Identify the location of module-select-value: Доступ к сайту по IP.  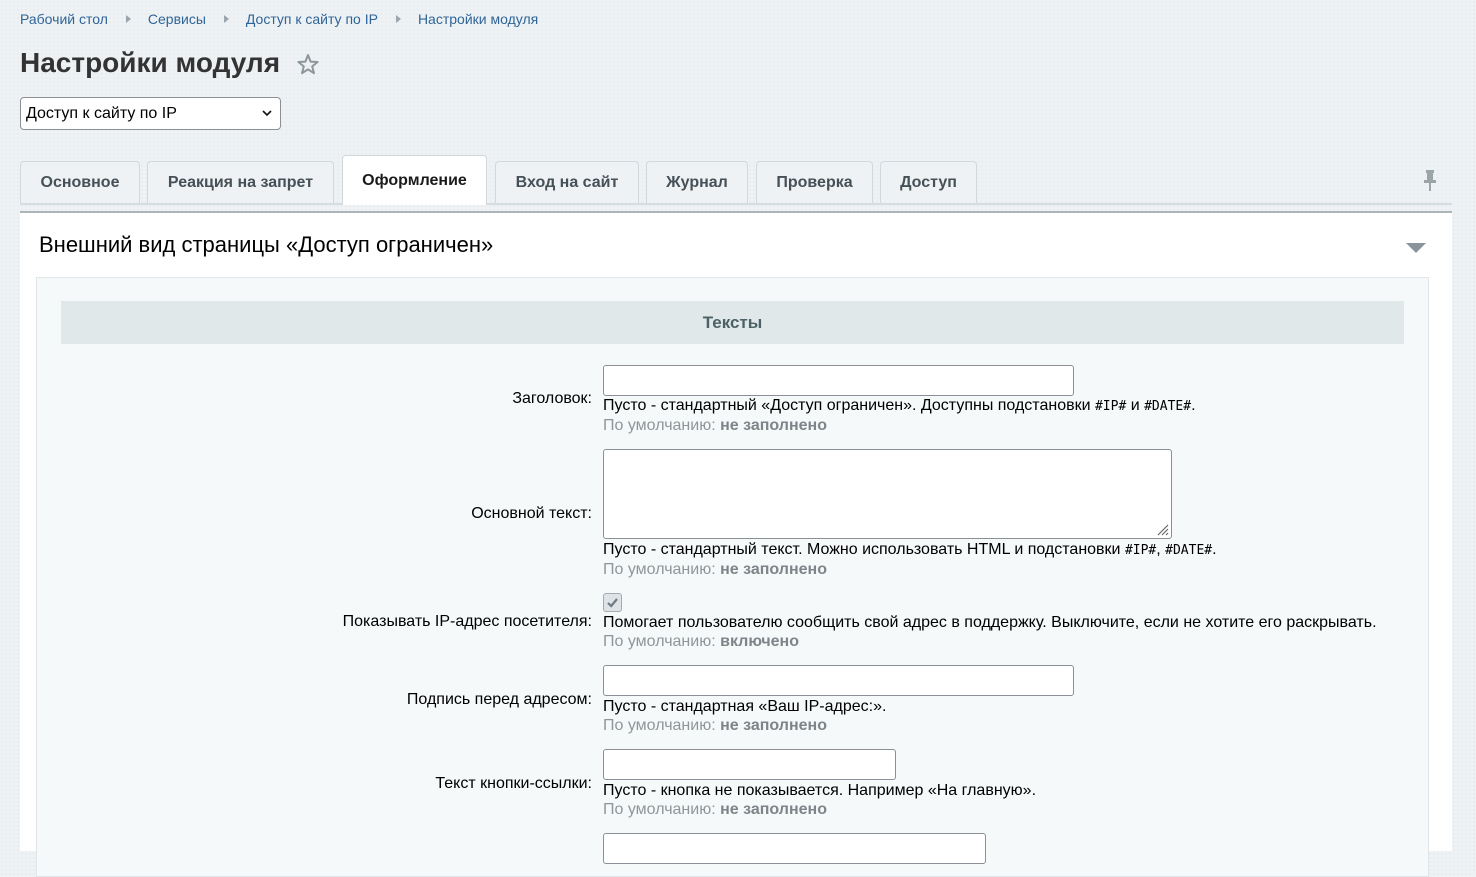
(101, 113).